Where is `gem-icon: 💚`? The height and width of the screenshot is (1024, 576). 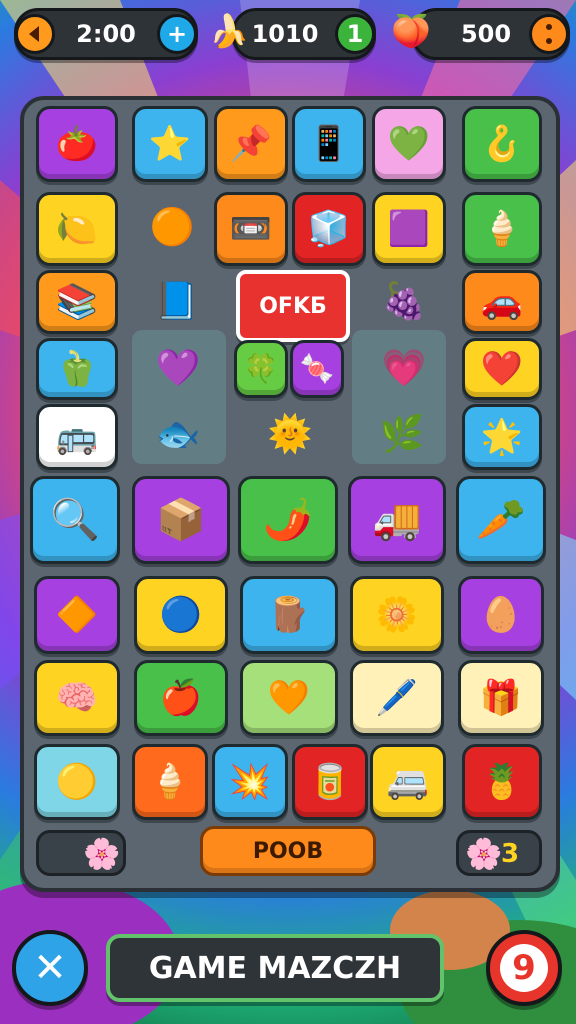 gem-icon: 💚 is located at coordinates (409, 144).